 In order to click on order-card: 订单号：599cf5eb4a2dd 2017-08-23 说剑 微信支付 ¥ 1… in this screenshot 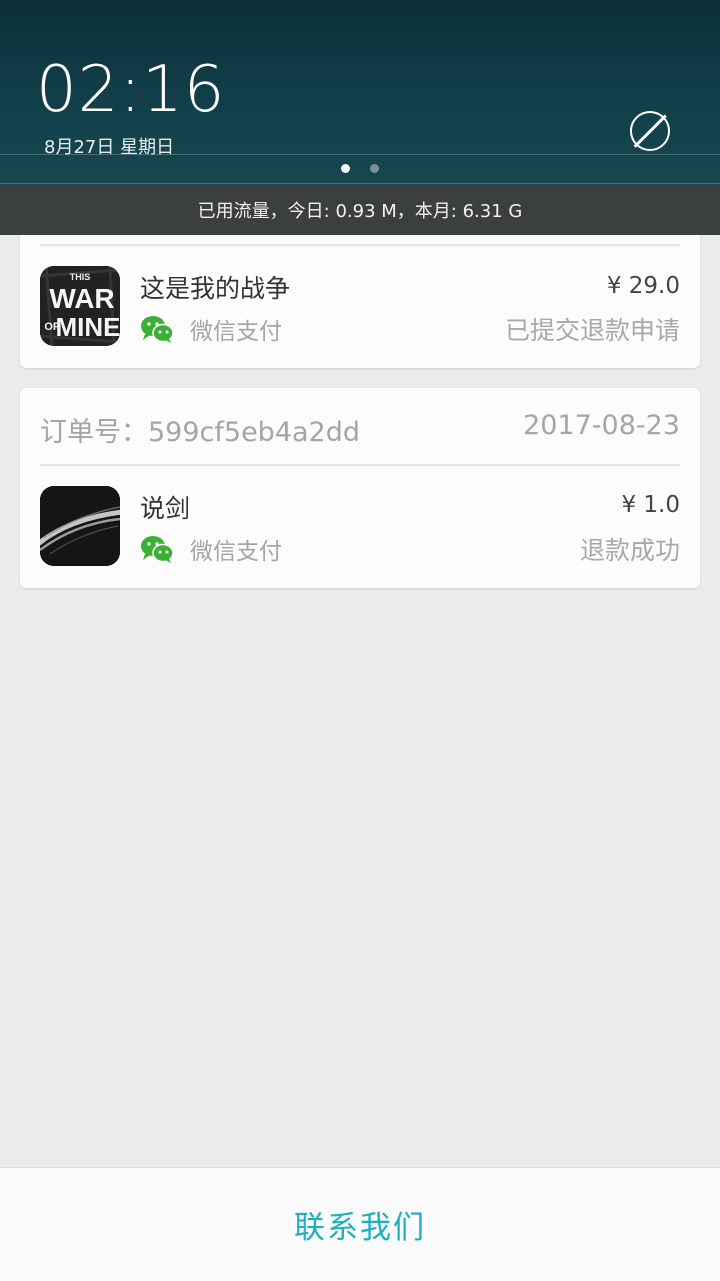, I will do `click(360, 488)`.